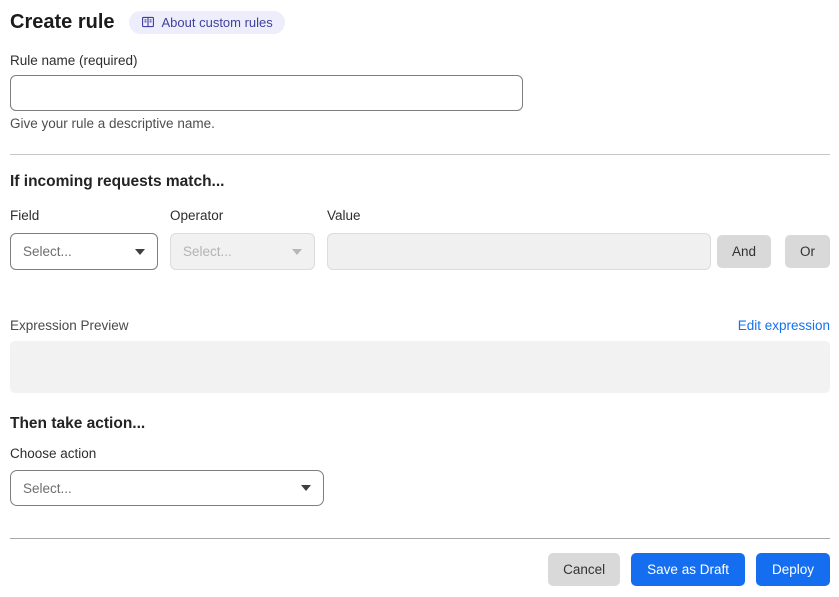 The height and width of the screenshot is (597, 839). What do you see at coordinates (420, 325) in the screenshot?
I see `expression-preview-header: Expression Preview Edit expression` at bounding box center [420, 325].